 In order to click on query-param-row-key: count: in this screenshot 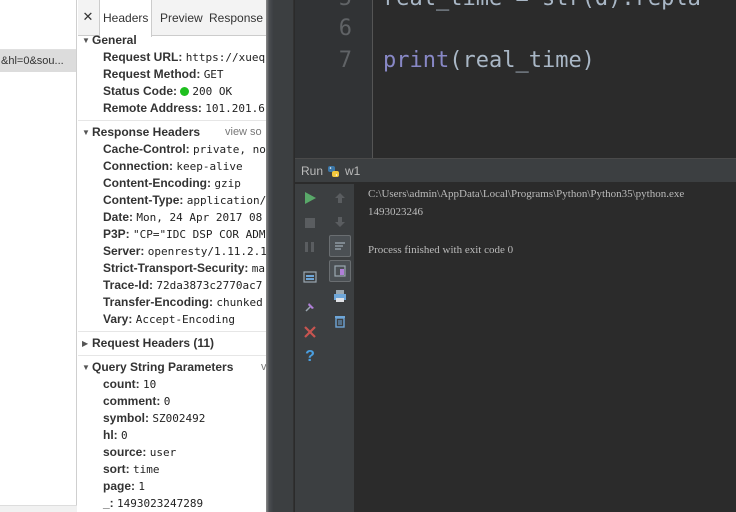, I will do `click(121, 384)`.